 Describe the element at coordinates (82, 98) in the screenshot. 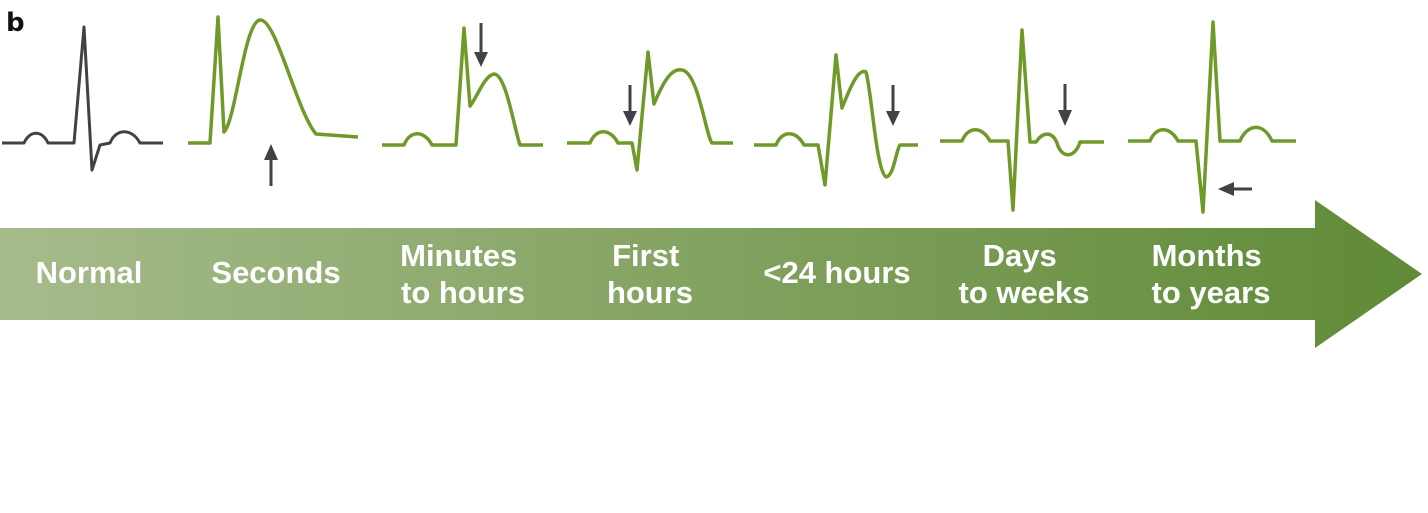

I see `ecg-trace-normal` at that location.